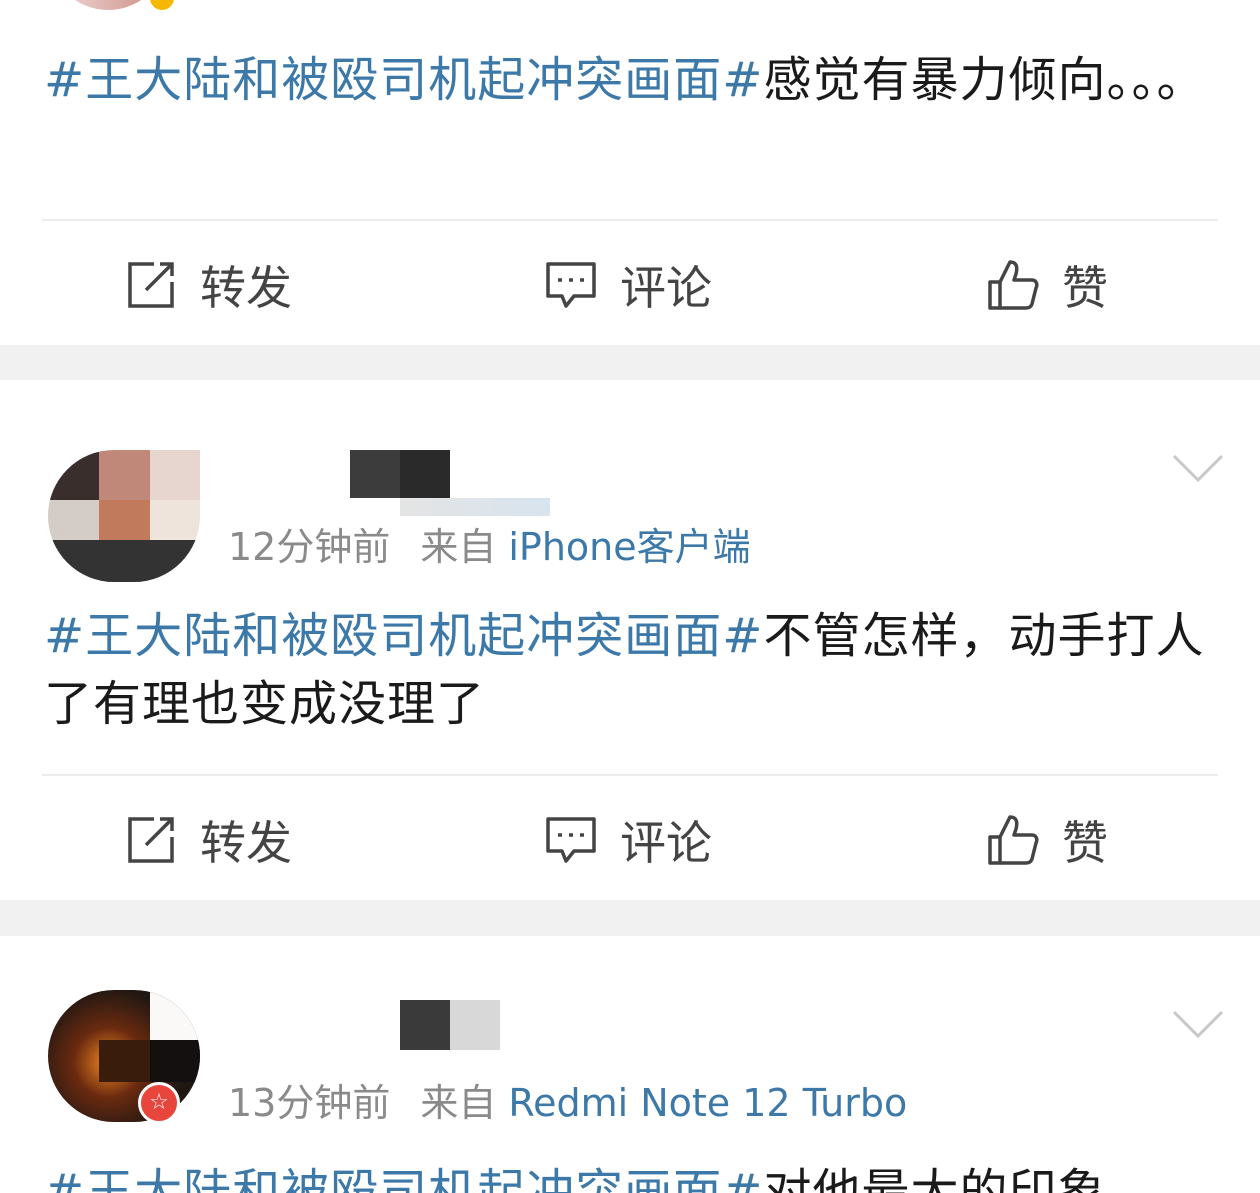  I want to click on vip-badge-icon: ☆, so click(159, 1103).